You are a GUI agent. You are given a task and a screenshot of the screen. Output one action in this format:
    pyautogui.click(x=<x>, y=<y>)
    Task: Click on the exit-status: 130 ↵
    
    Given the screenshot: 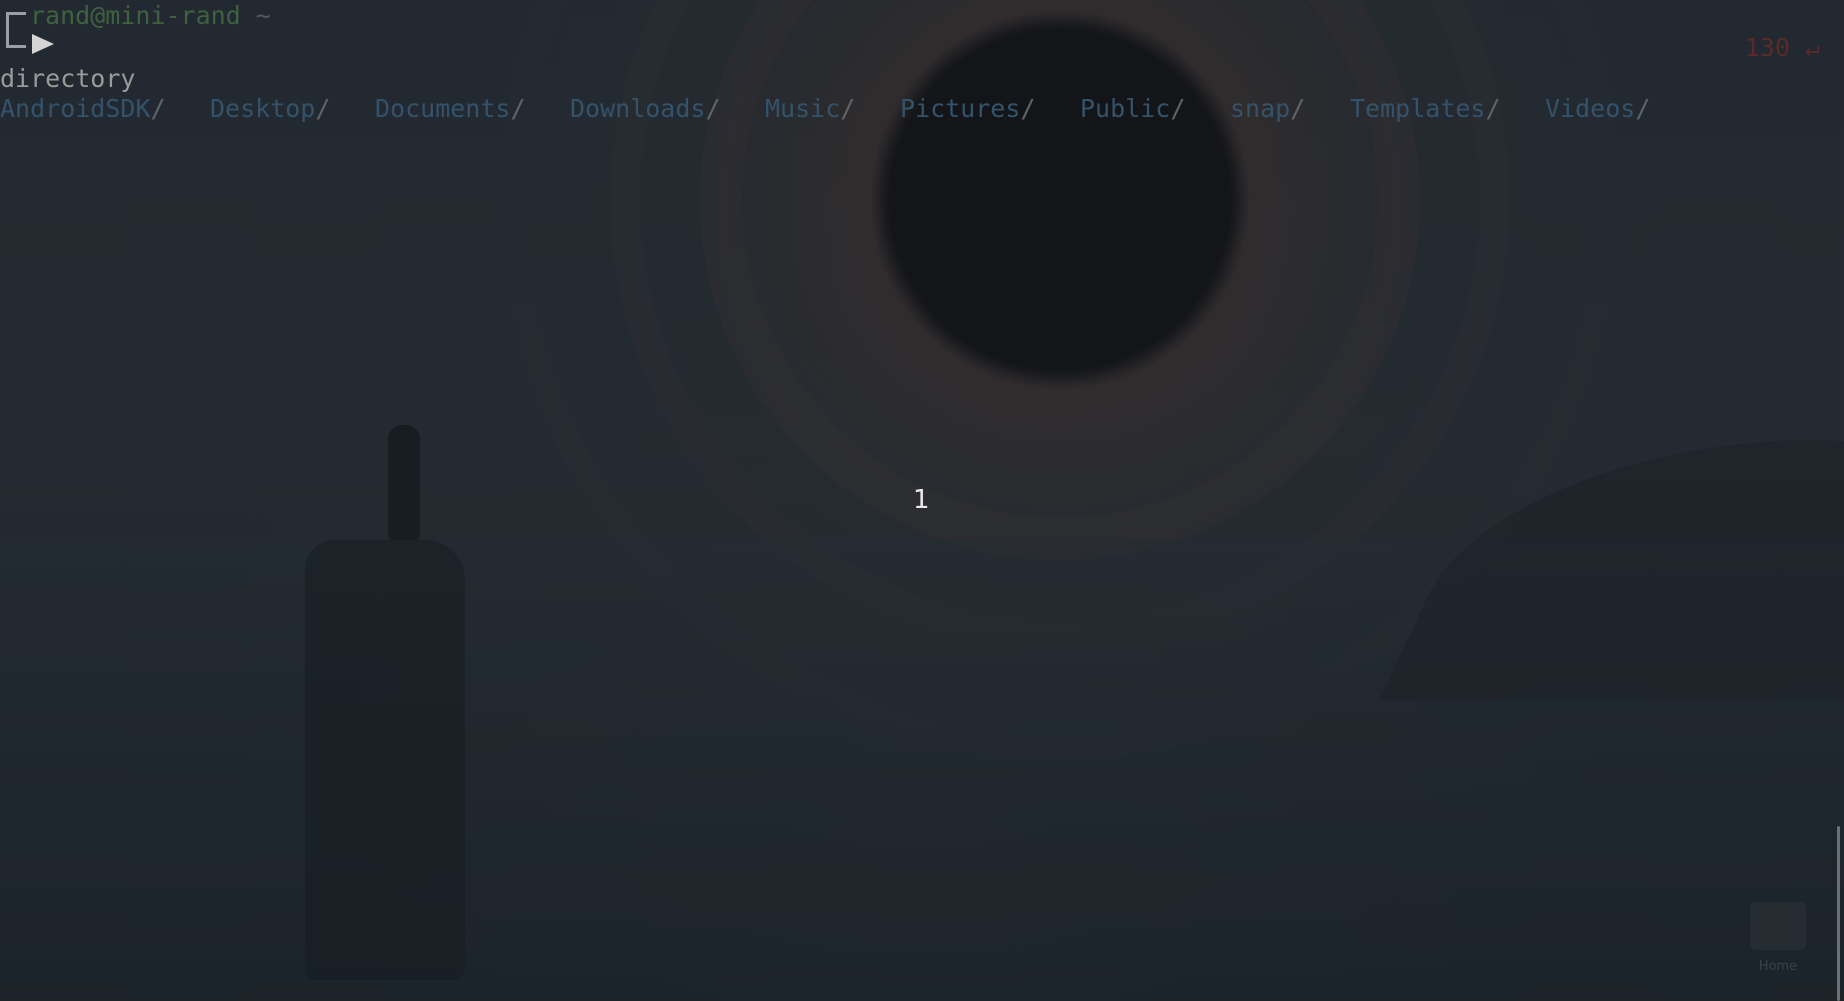 What is the action you would take?
    pyautogui.click(x=1782, y=47)
    